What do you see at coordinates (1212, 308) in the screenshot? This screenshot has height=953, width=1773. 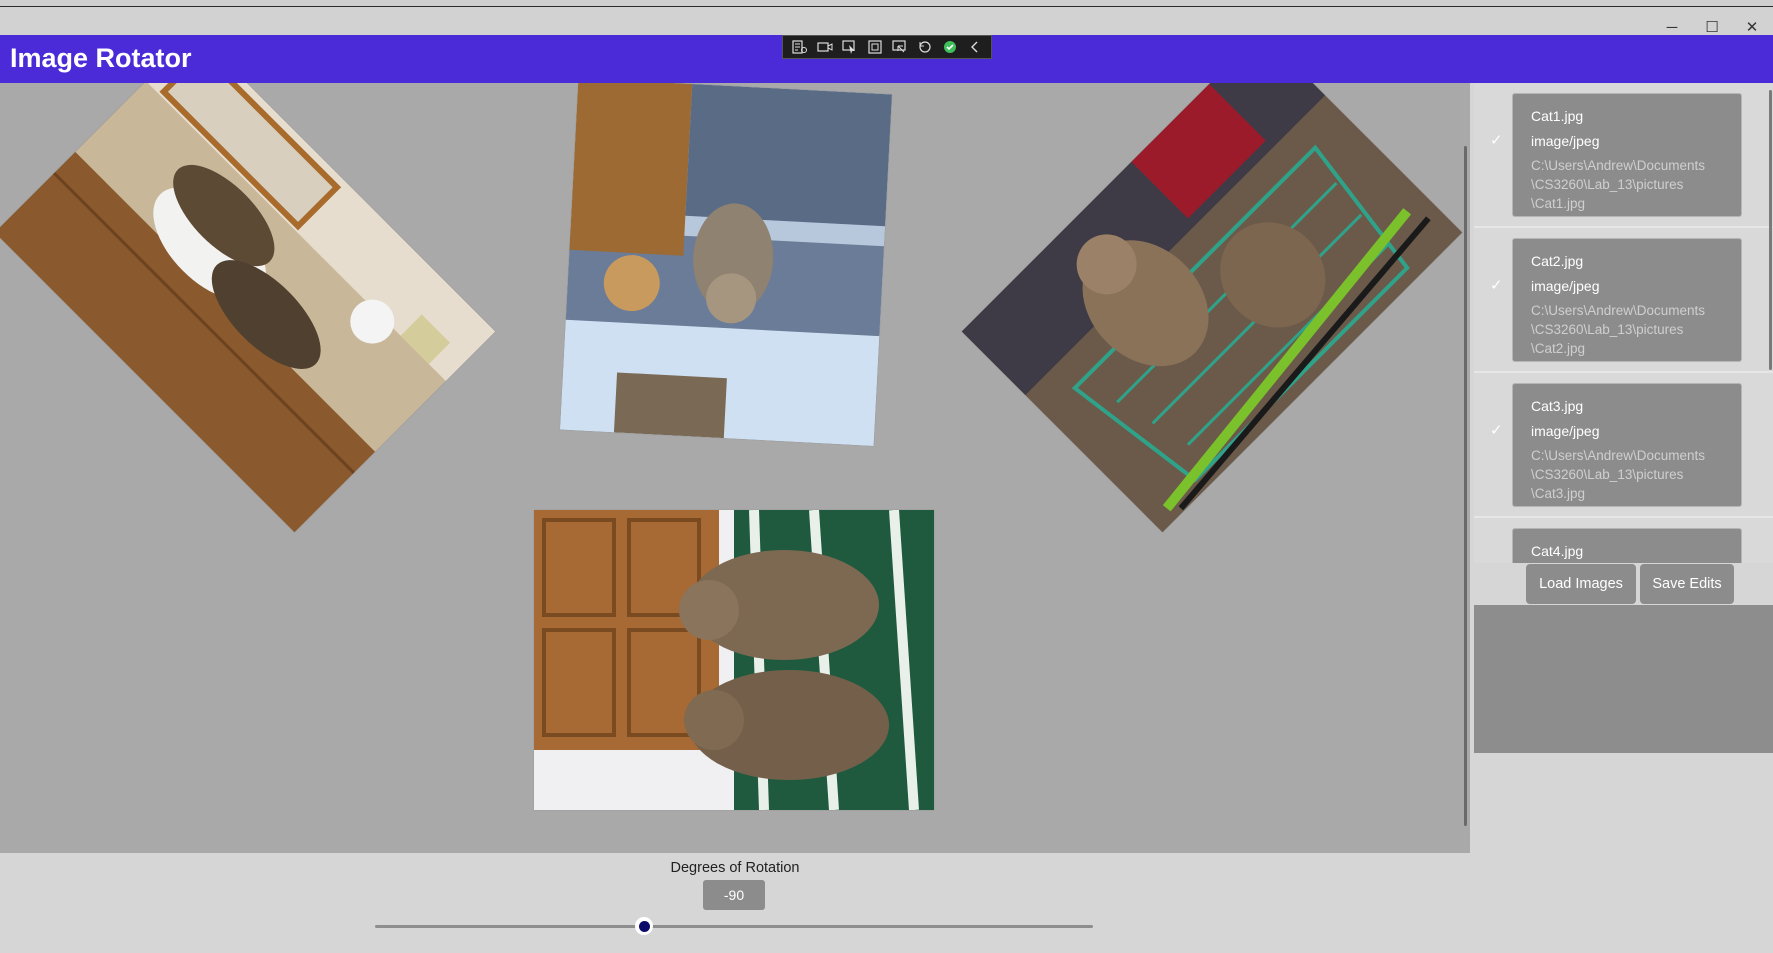 I see `cat3-photo` at bounding box center [1212, 308].